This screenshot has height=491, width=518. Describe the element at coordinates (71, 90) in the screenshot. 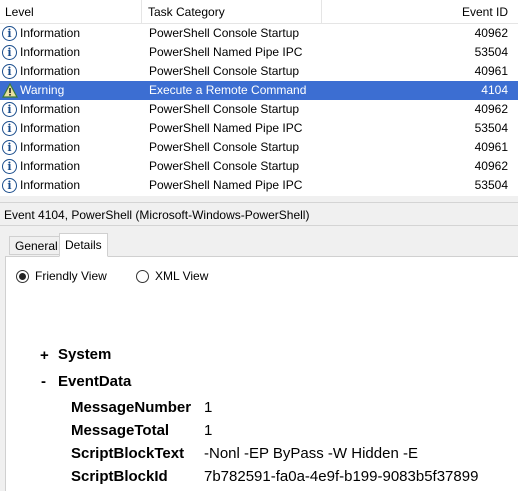

I see `cell-level: Warning` at that location.